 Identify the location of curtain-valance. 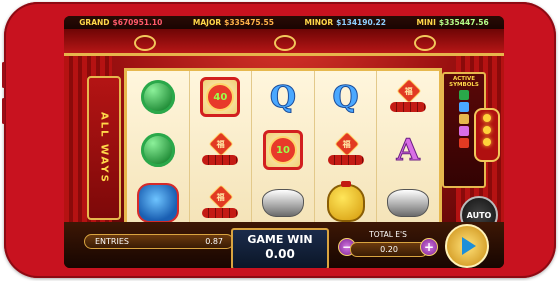
(284, 42).